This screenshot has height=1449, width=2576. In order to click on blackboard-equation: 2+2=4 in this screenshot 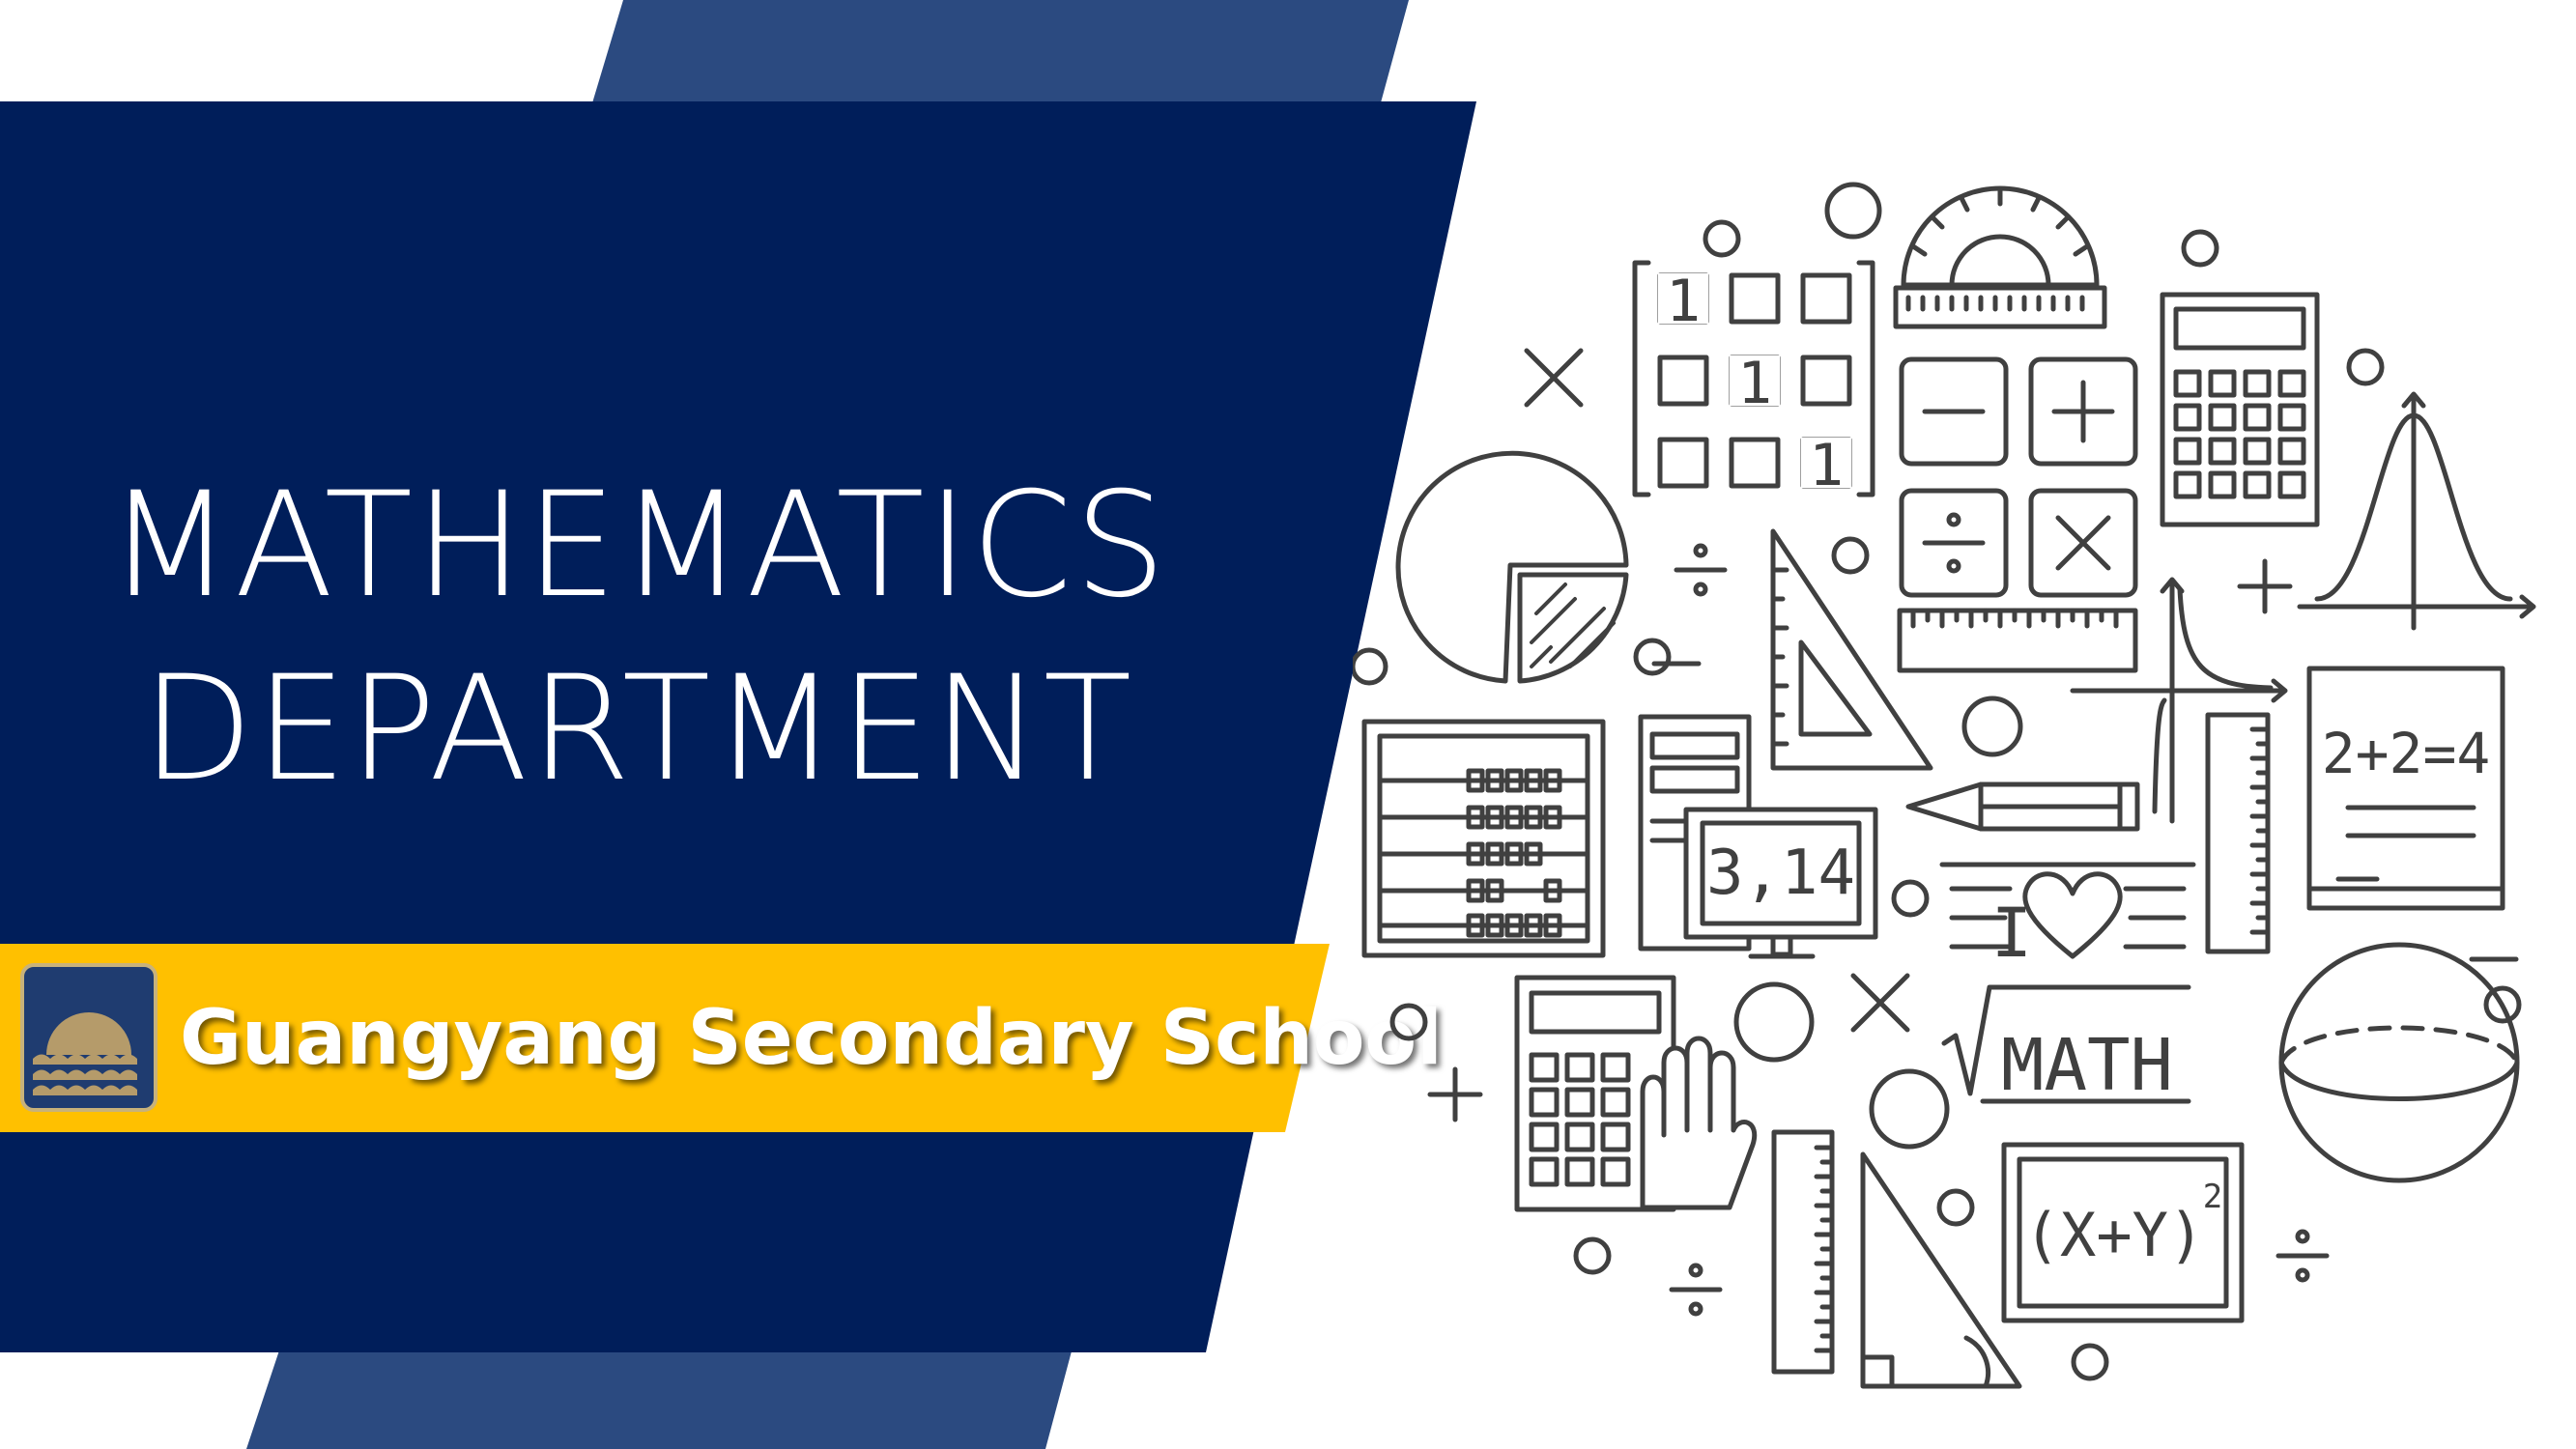, I will do `click(2407, 753)`.